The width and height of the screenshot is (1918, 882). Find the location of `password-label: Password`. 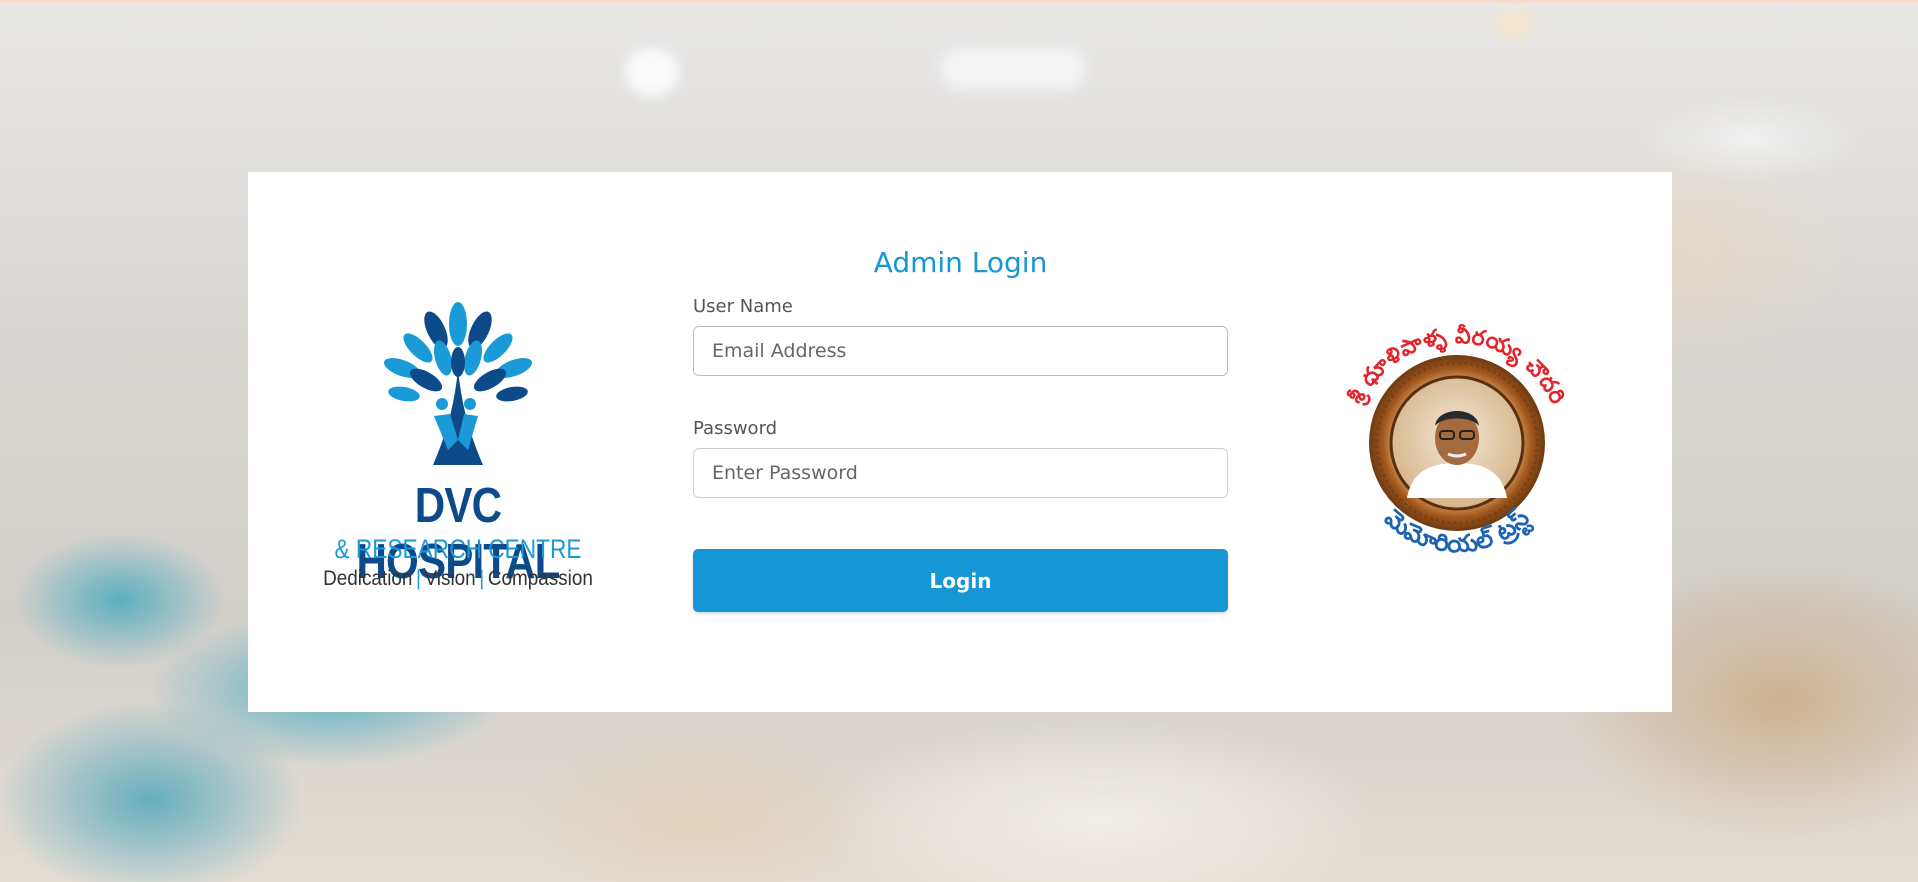

password-label: Password is located at coordinates (735, 428).